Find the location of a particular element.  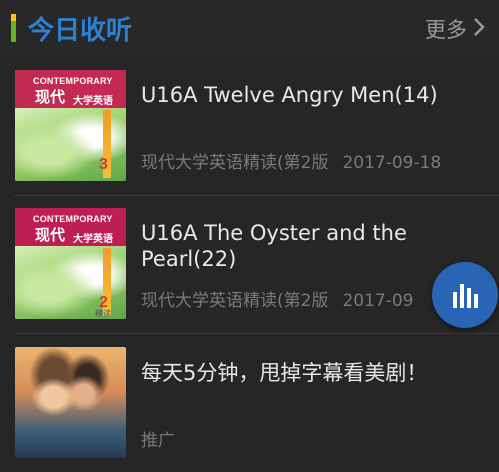

accent-bar is located at coordinates (13, 28).